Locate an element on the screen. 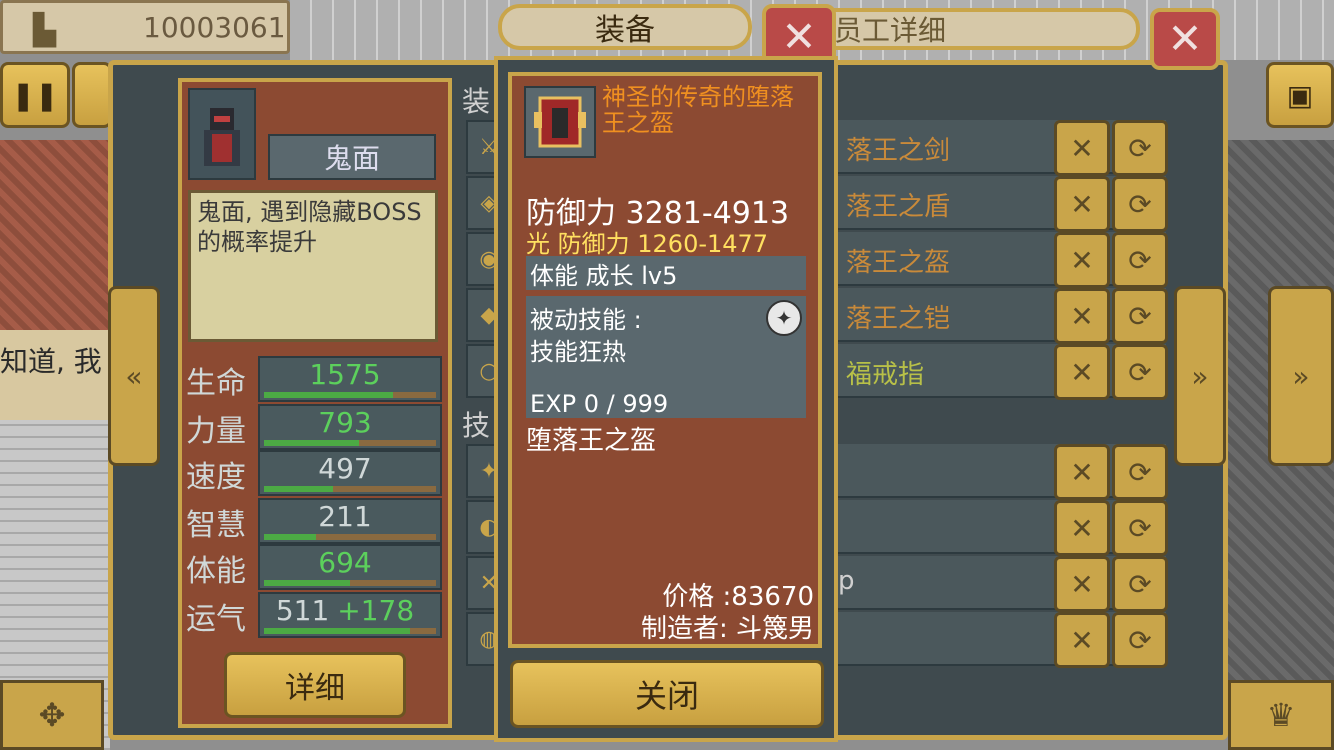 The image size is (1334, 750). crown-icon: ♛ is located at coordinates (1281, 715).